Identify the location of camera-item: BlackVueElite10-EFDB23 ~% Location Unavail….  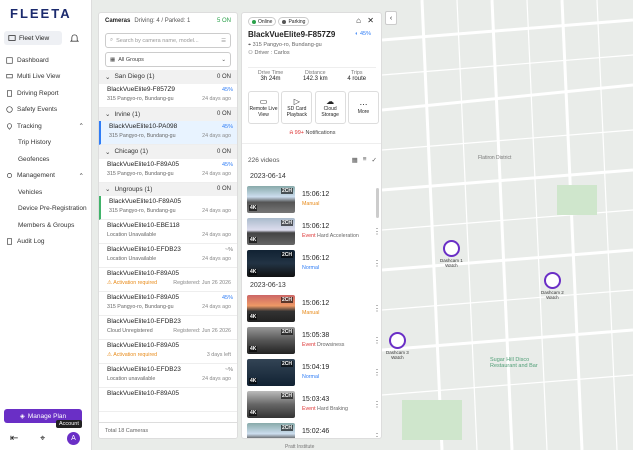
(168, 256).